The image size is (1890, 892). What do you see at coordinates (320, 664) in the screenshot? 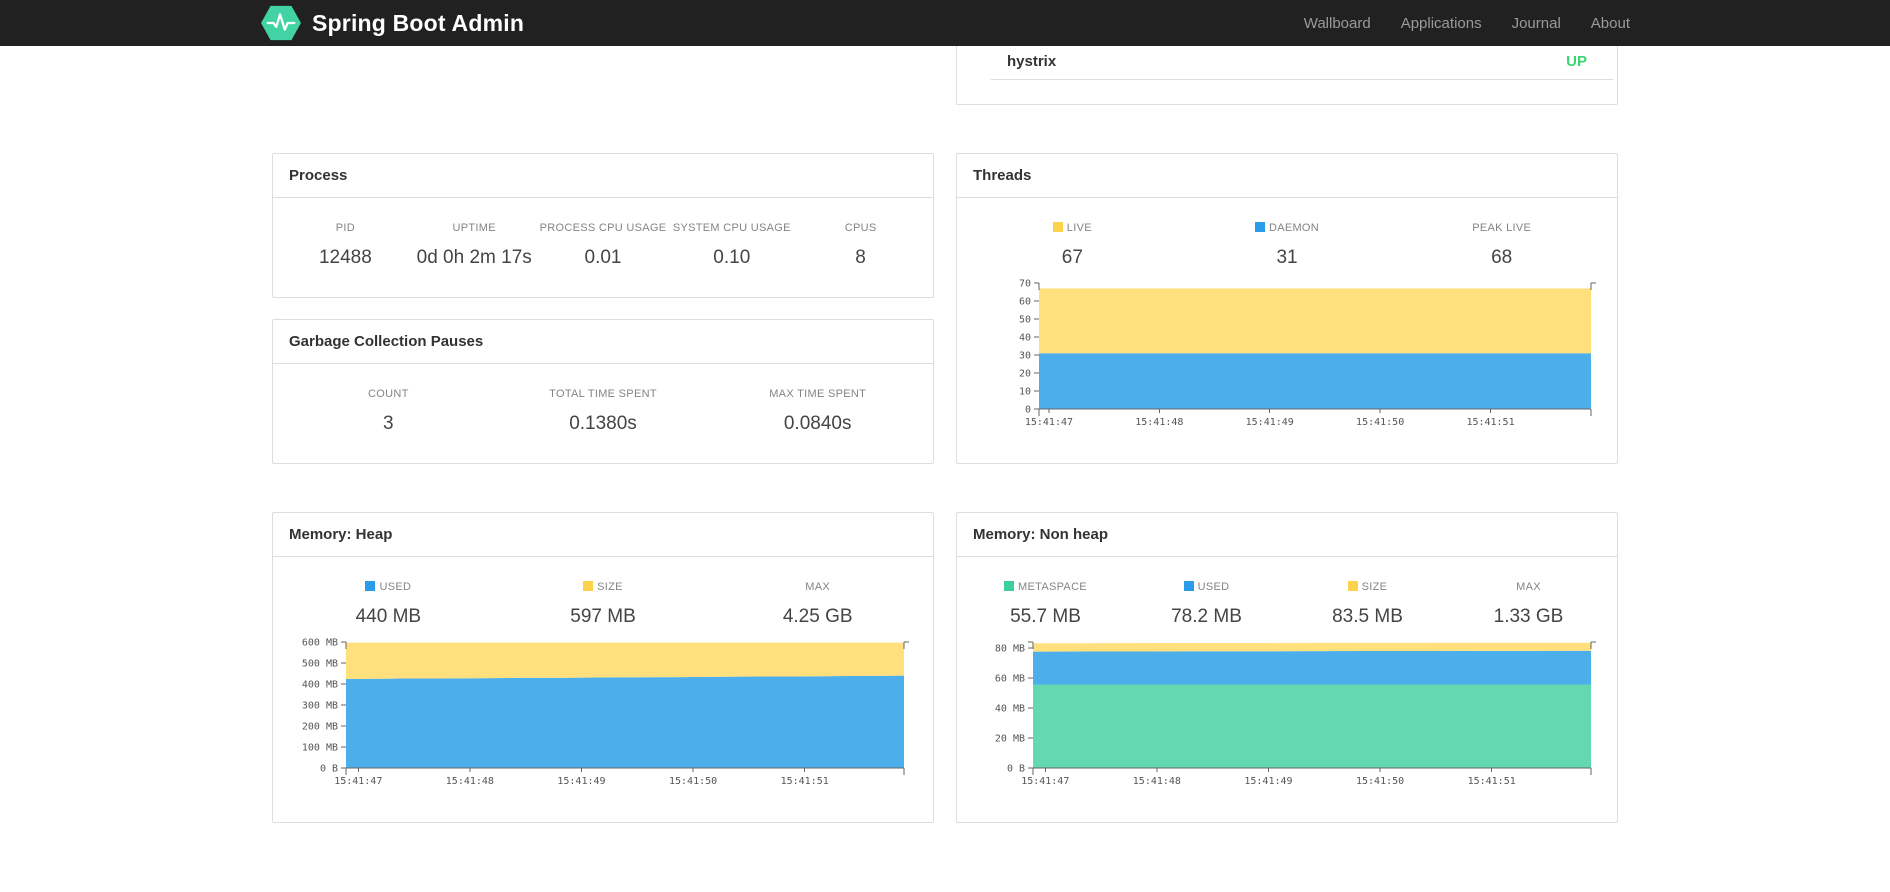
I see `svg-text: 500 MB` at bounding box center [320, 664].